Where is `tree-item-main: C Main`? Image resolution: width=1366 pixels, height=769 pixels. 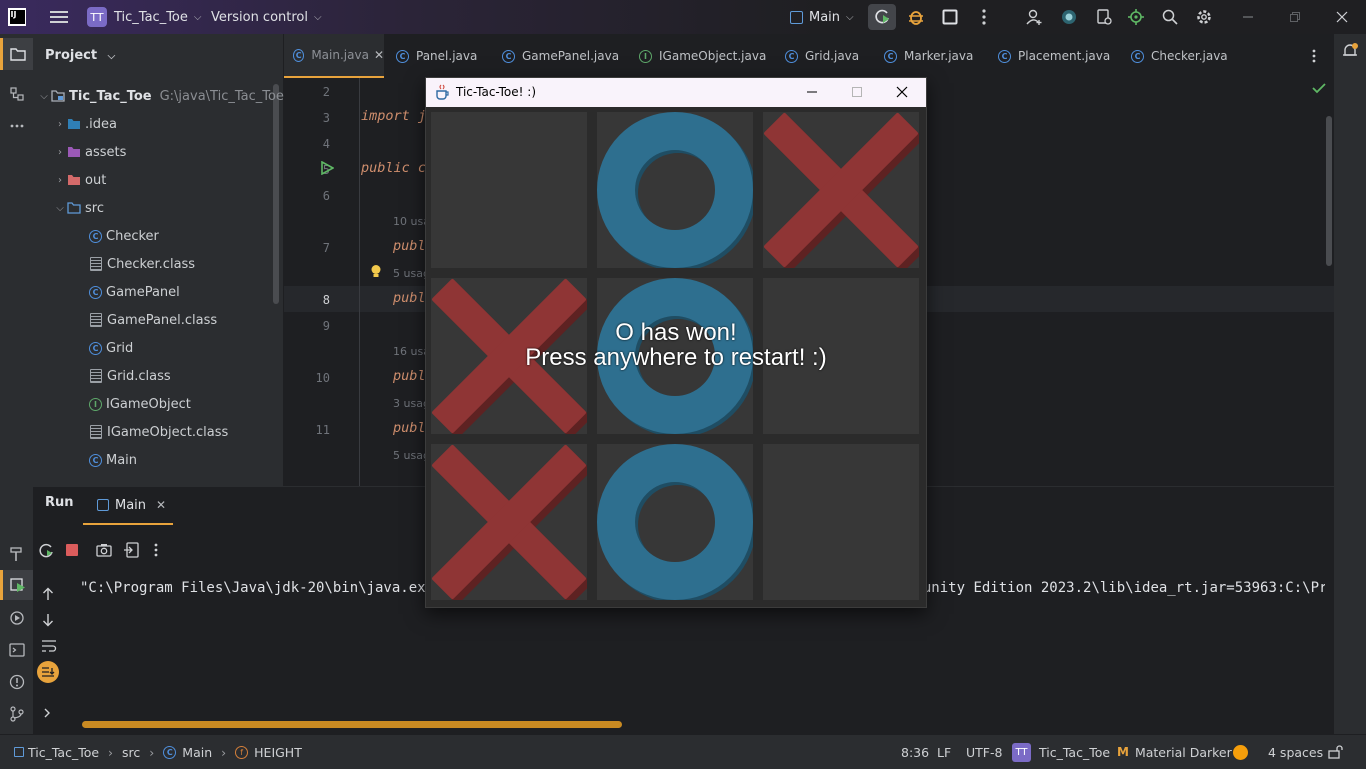 tree-item-main: C Main is located at coordinates (113, 460).